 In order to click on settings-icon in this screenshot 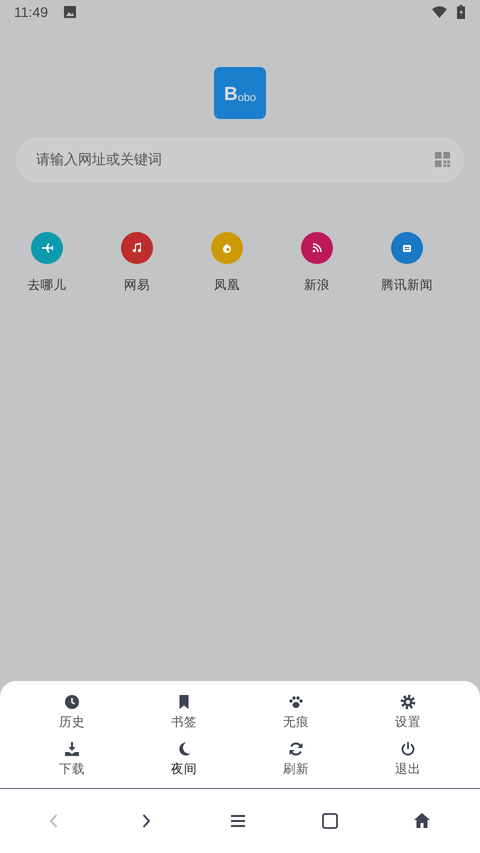, I will do `click(408, 702)`.